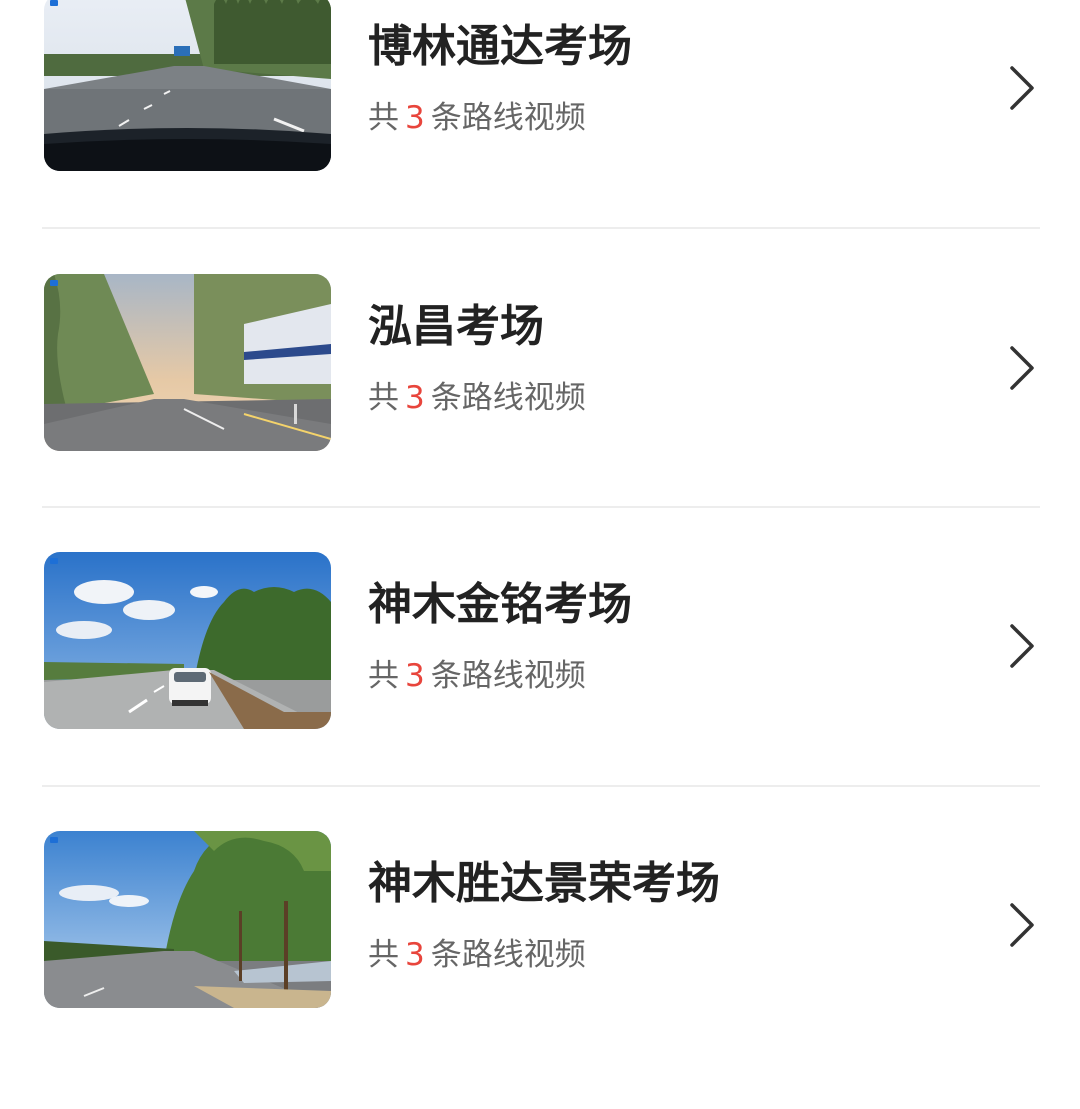 Image resolution: width=1080 pixels, height=1109 pixels. What do you see at coordinates (544, 883) in the screenshot?
I see `venue-name: 神木胜达景荣考场` at bounding box center [544, 883].